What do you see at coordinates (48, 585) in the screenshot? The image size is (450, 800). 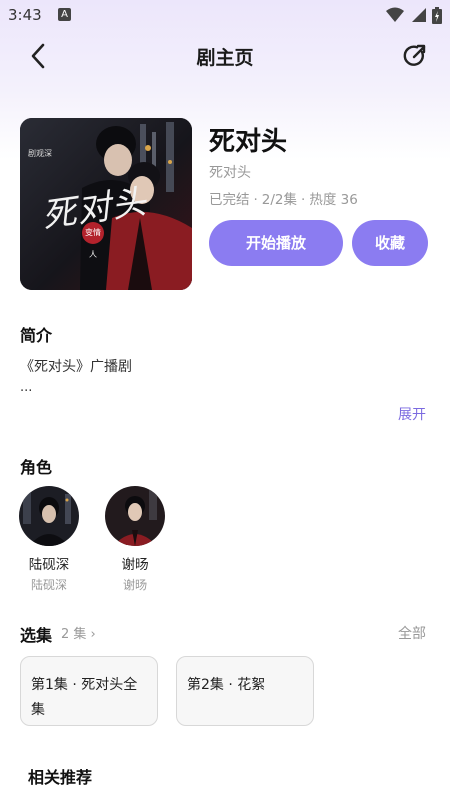 I see `role-actor: 陆砚深` at bounding box center [48, 585].